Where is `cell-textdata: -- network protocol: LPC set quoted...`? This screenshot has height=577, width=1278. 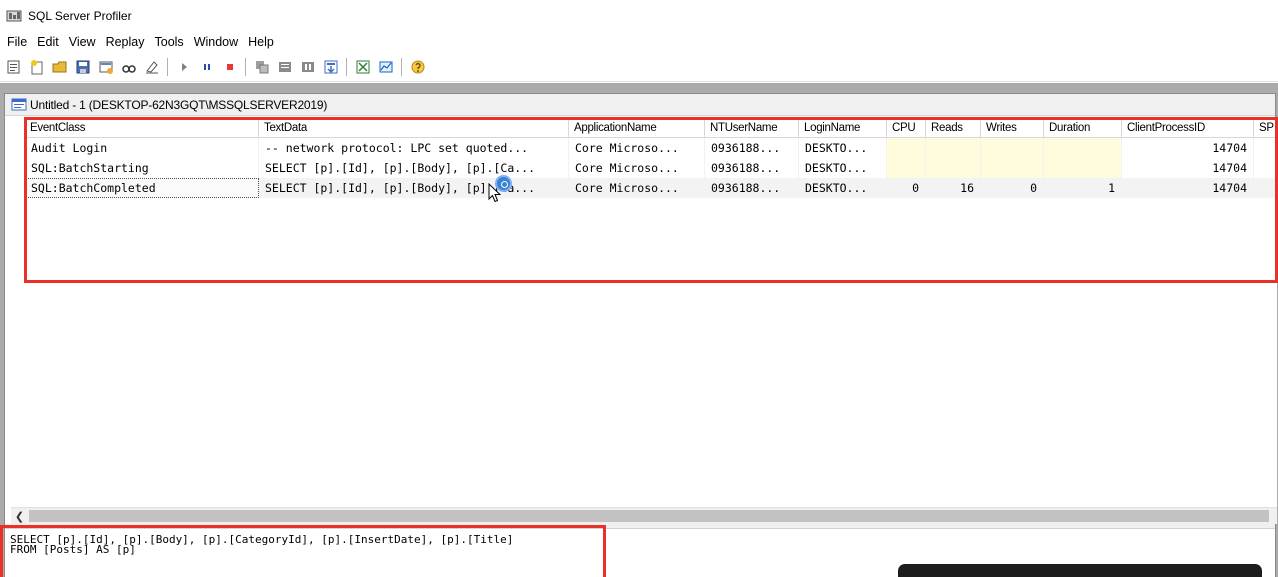 cell-textdata: -- network protocol: LPC set quoted... is located at coordinates (414, 148).